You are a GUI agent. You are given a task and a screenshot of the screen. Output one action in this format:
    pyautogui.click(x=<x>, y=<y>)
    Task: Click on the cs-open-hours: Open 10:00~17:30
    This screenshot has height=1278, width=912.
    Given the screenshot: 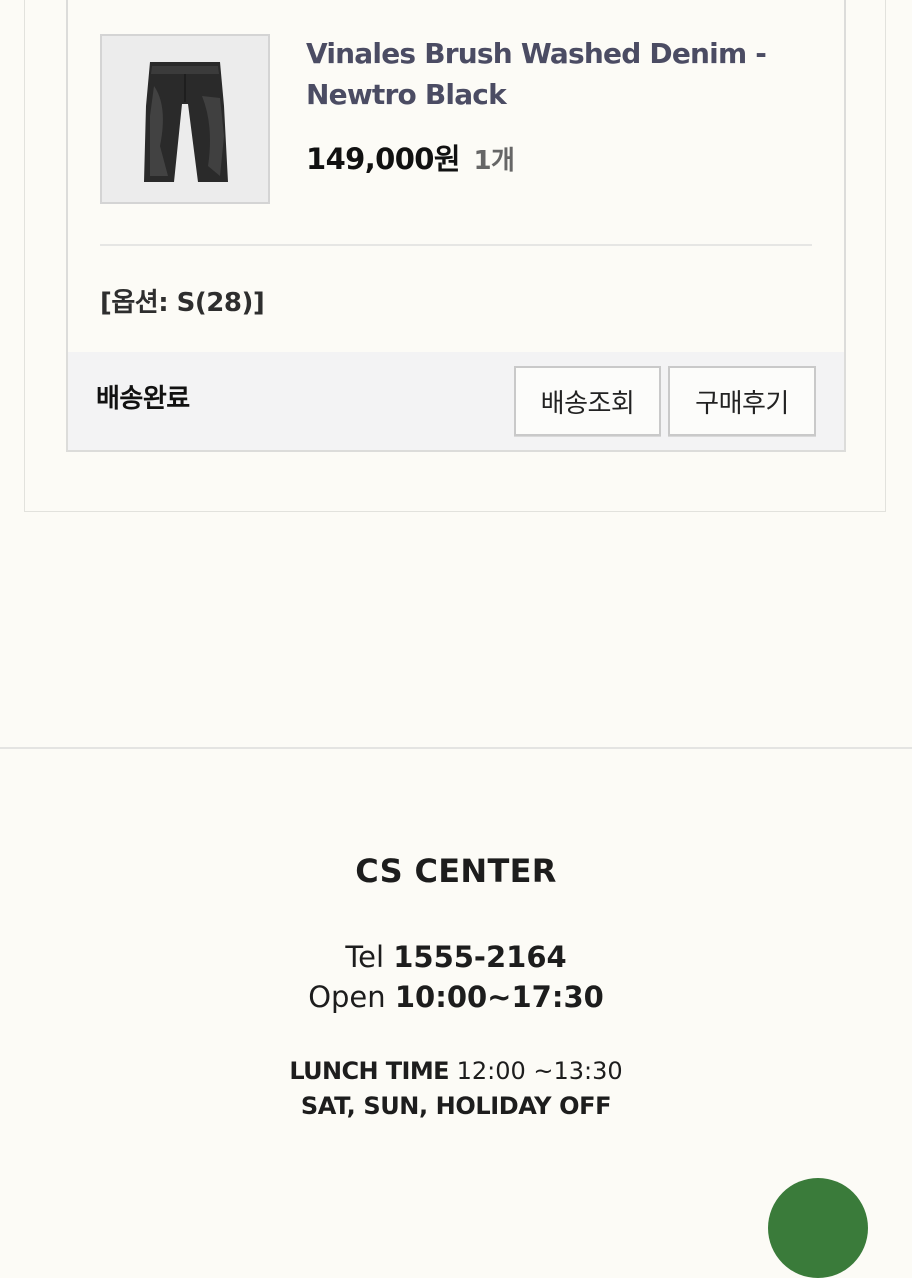 What is the action you would take?
    pyautogui.click(x=456, y=997)
    